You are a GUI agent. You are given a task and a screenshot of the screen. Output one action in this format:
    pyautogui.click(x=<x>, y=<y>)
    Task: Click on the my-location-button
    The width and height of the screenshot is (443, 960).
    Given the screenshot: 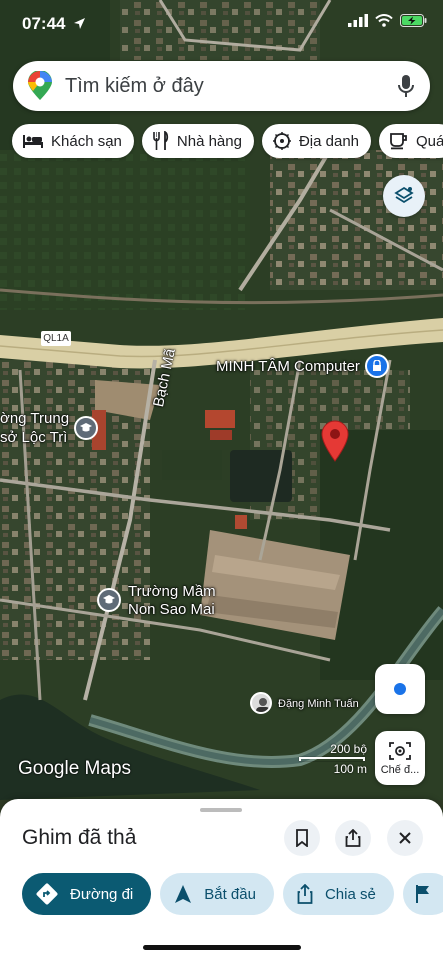 What is the action you would take?
    pyautogui.click(x=400, y=689)
    